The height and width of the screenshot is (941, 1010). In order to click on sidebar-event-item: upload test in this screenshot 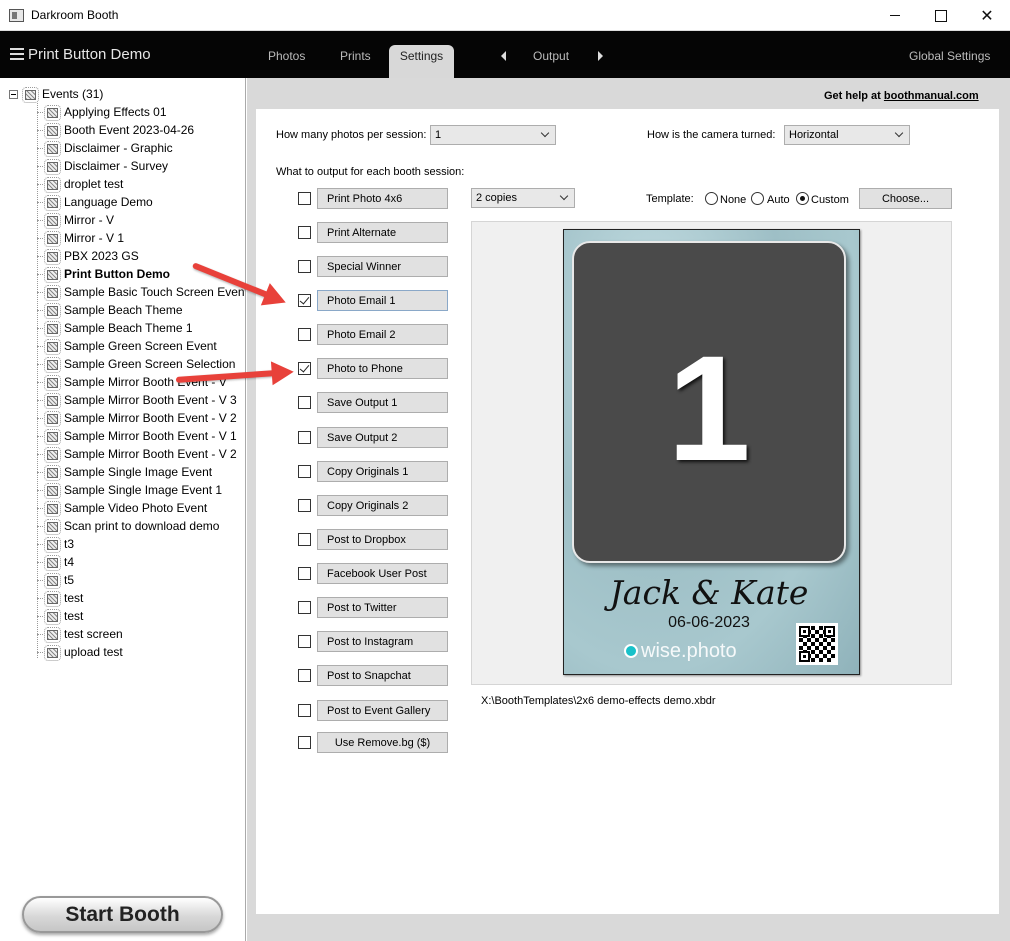, I will do `click(80, 652)`.